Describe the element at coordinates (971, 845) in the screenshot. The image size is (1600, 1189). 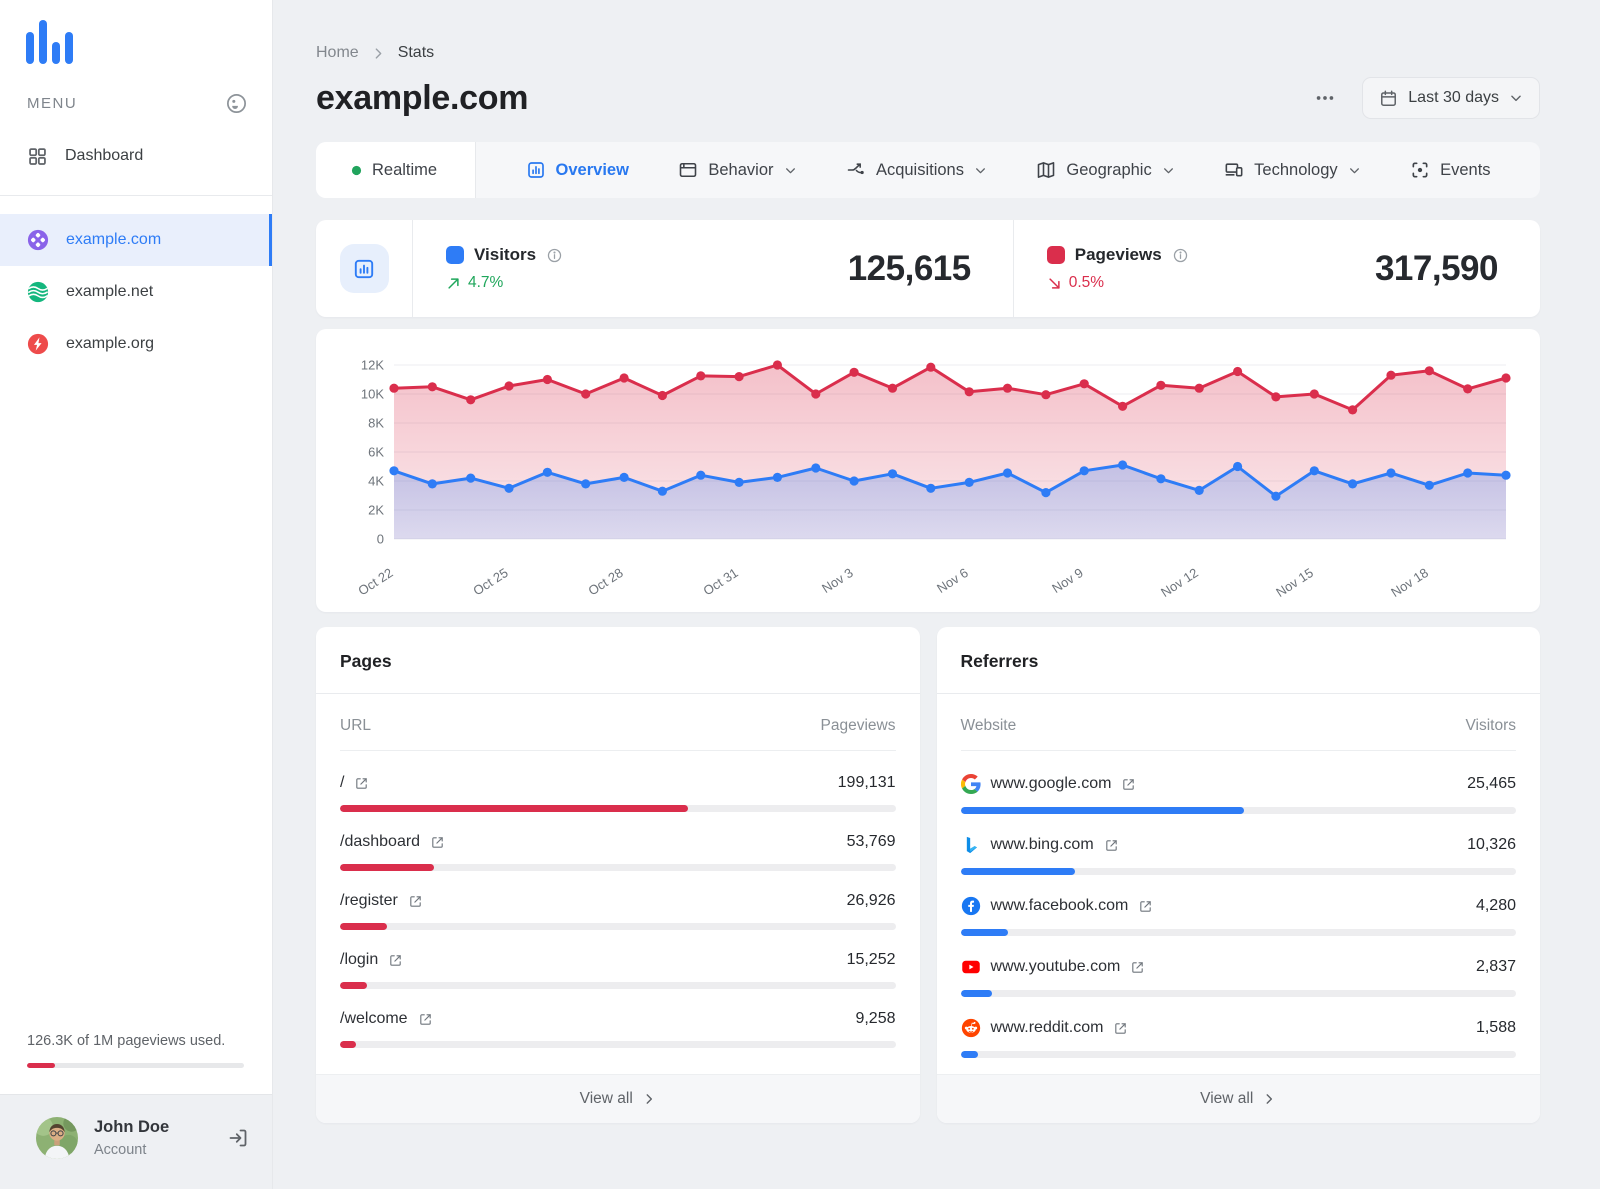
I see `bing-icon` at that location.